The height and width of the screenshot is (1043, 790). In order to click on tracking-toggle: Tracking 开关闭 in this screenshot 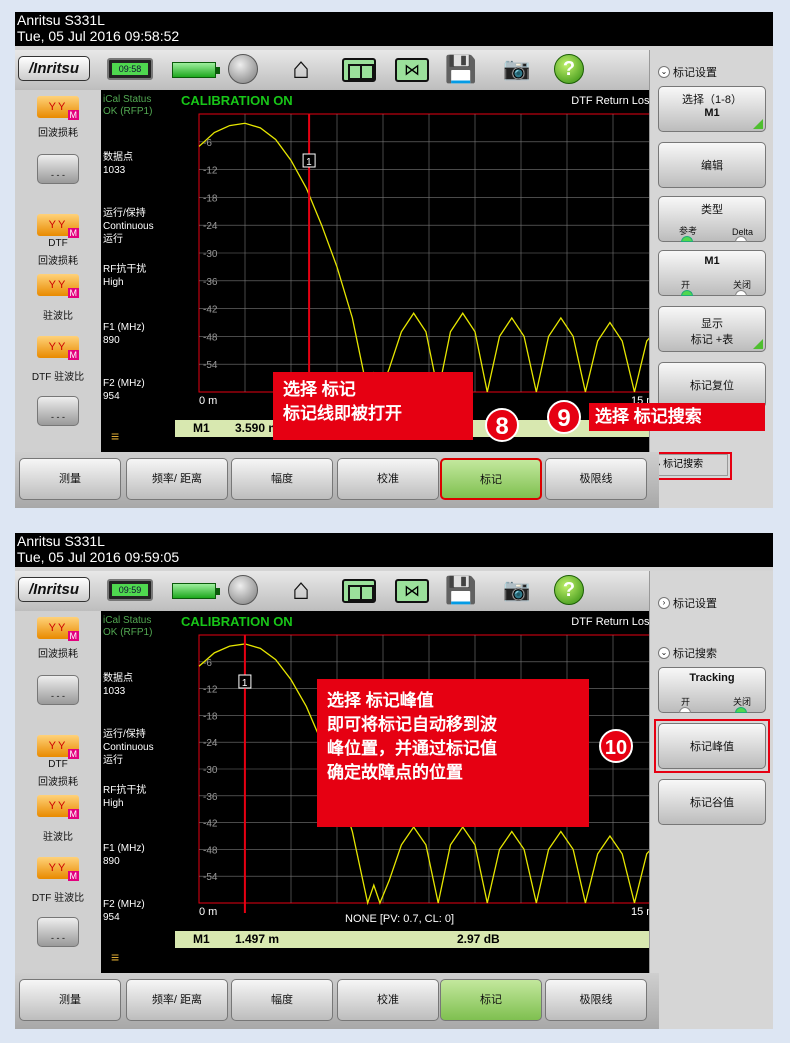, I will do `click(712, 690)`.